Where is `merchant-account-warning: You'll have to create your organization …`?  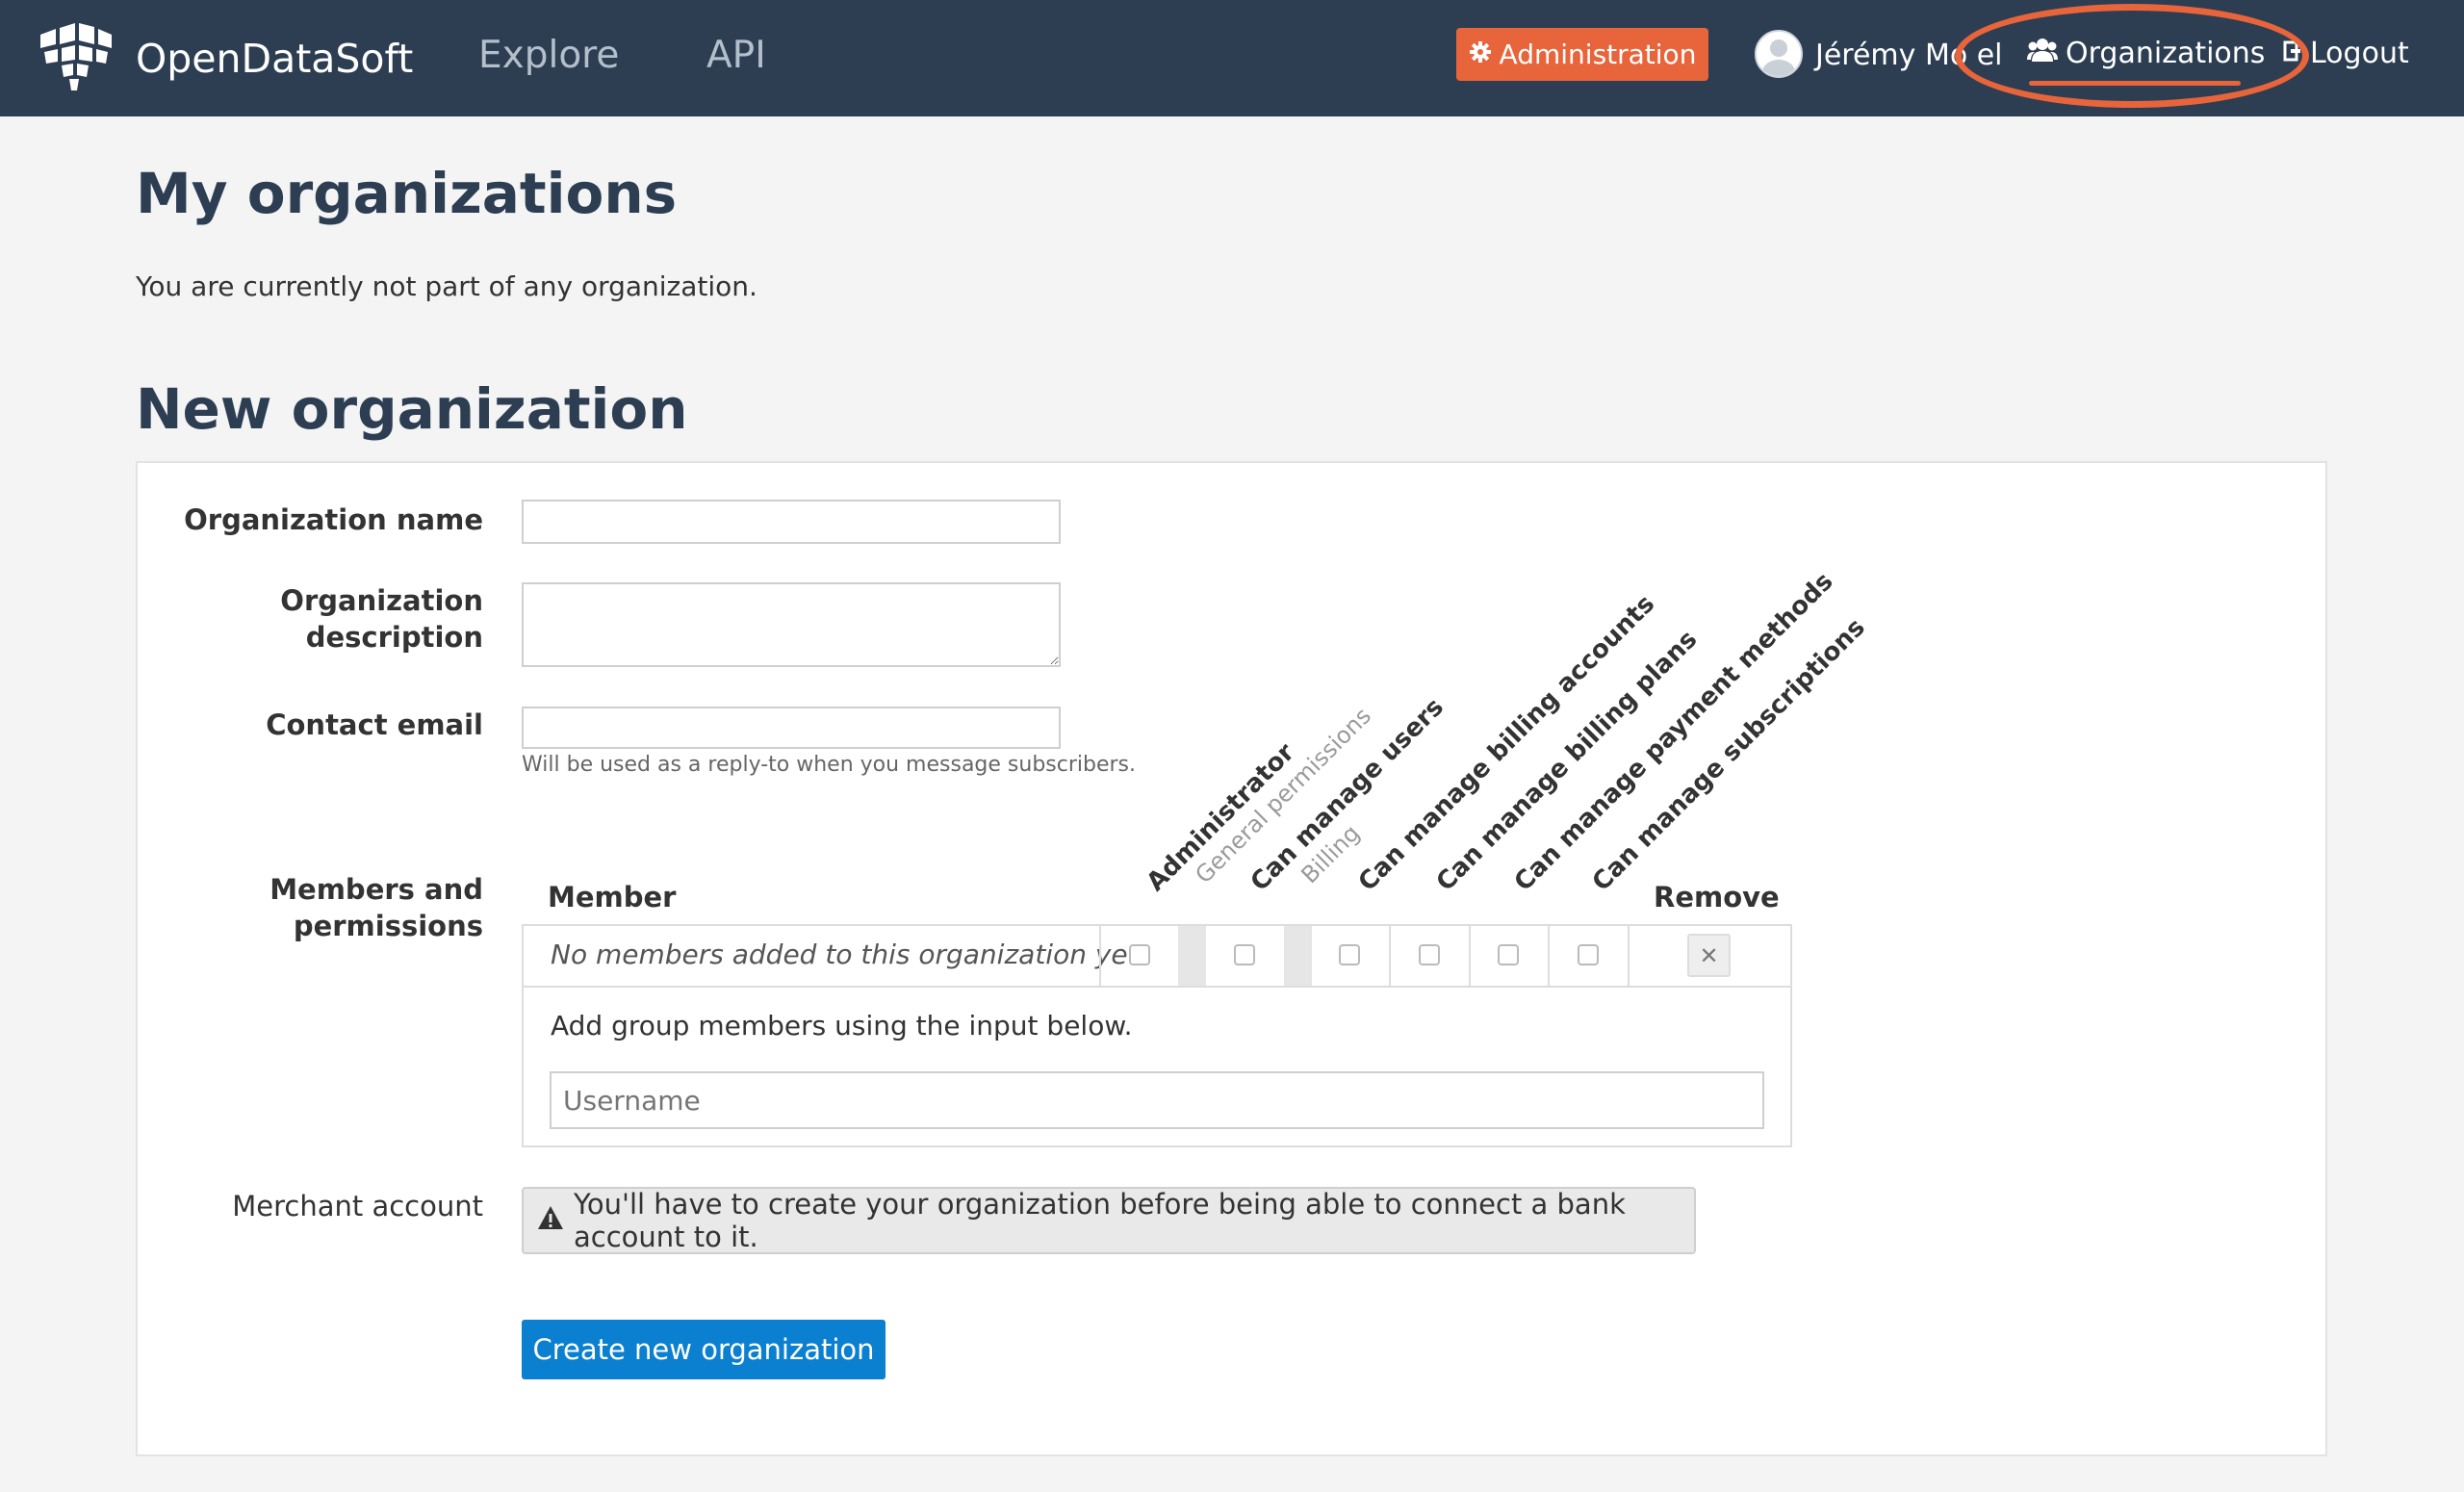
merchant-account-warning: You'll have to create your organization … is located at coordinates (1109, 1220).